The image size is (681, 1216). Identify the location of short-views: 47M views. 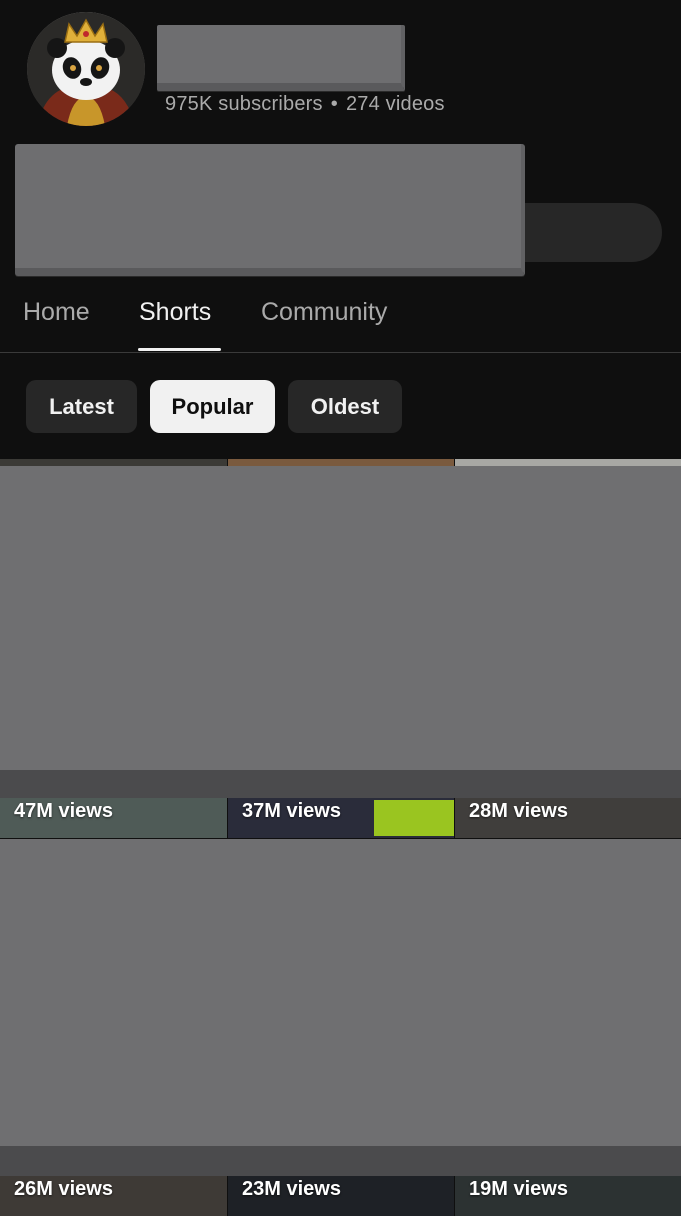
(63, 811).